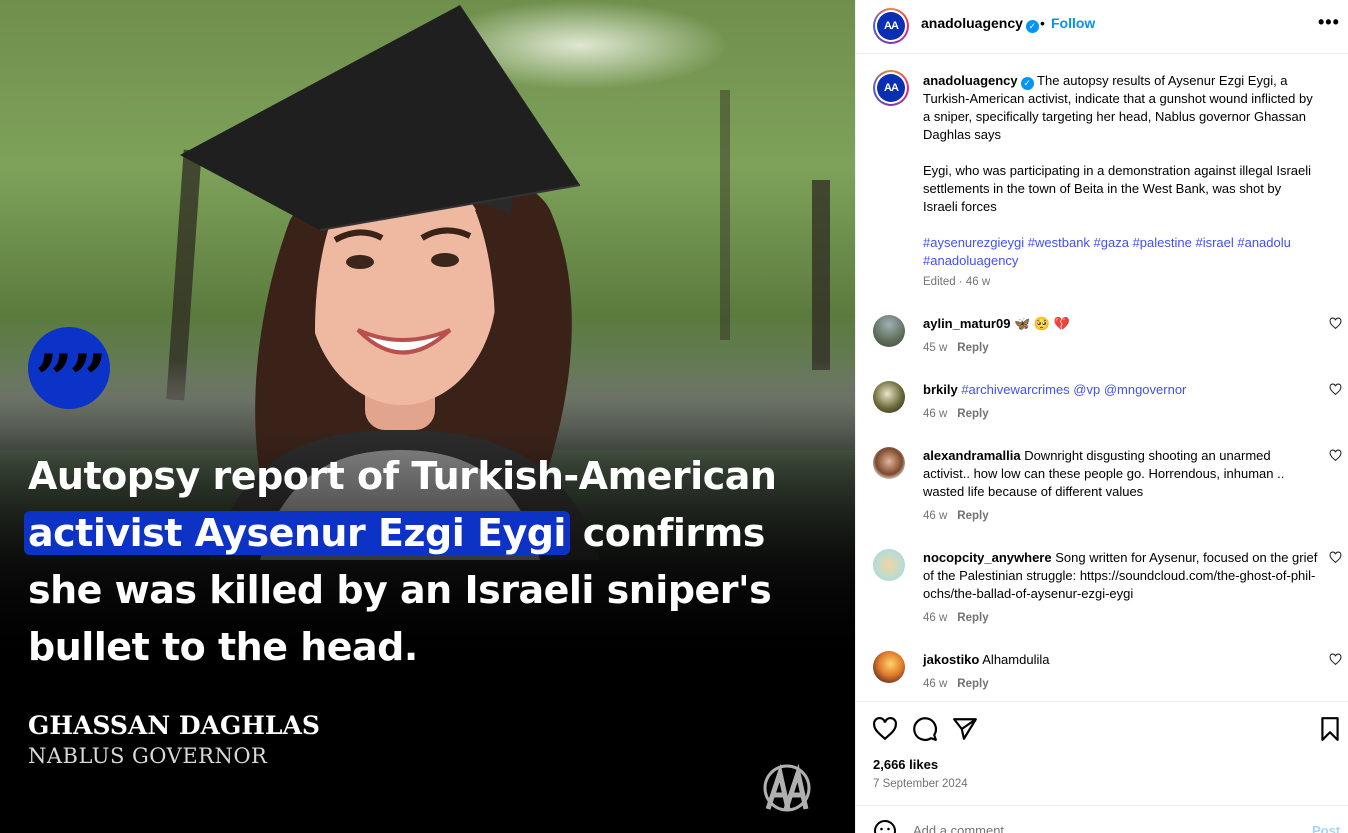 The width and height of the screenshot is (1348, 833). I want to click on headline-line-2: confirms, so click(674, 533).